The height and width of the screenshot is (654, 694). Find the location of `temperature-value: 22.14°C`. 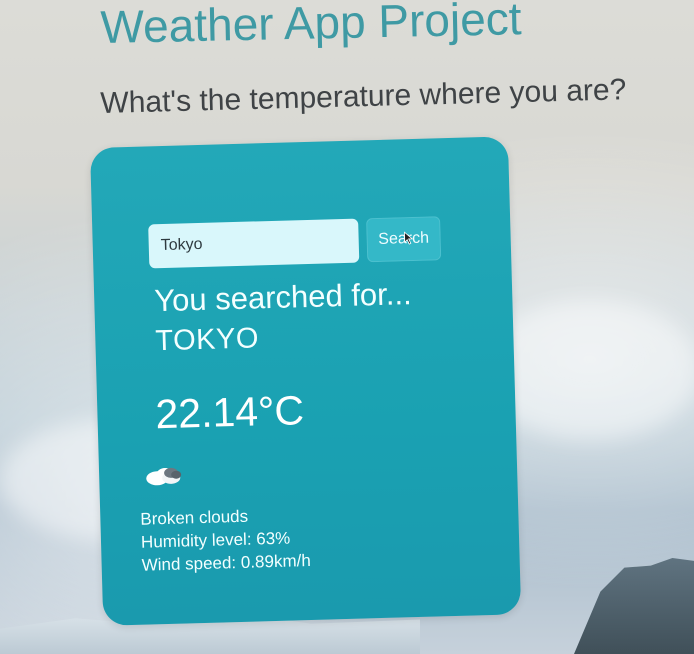

temperature-value: 22.14°C is located at coordinates (229, 412).